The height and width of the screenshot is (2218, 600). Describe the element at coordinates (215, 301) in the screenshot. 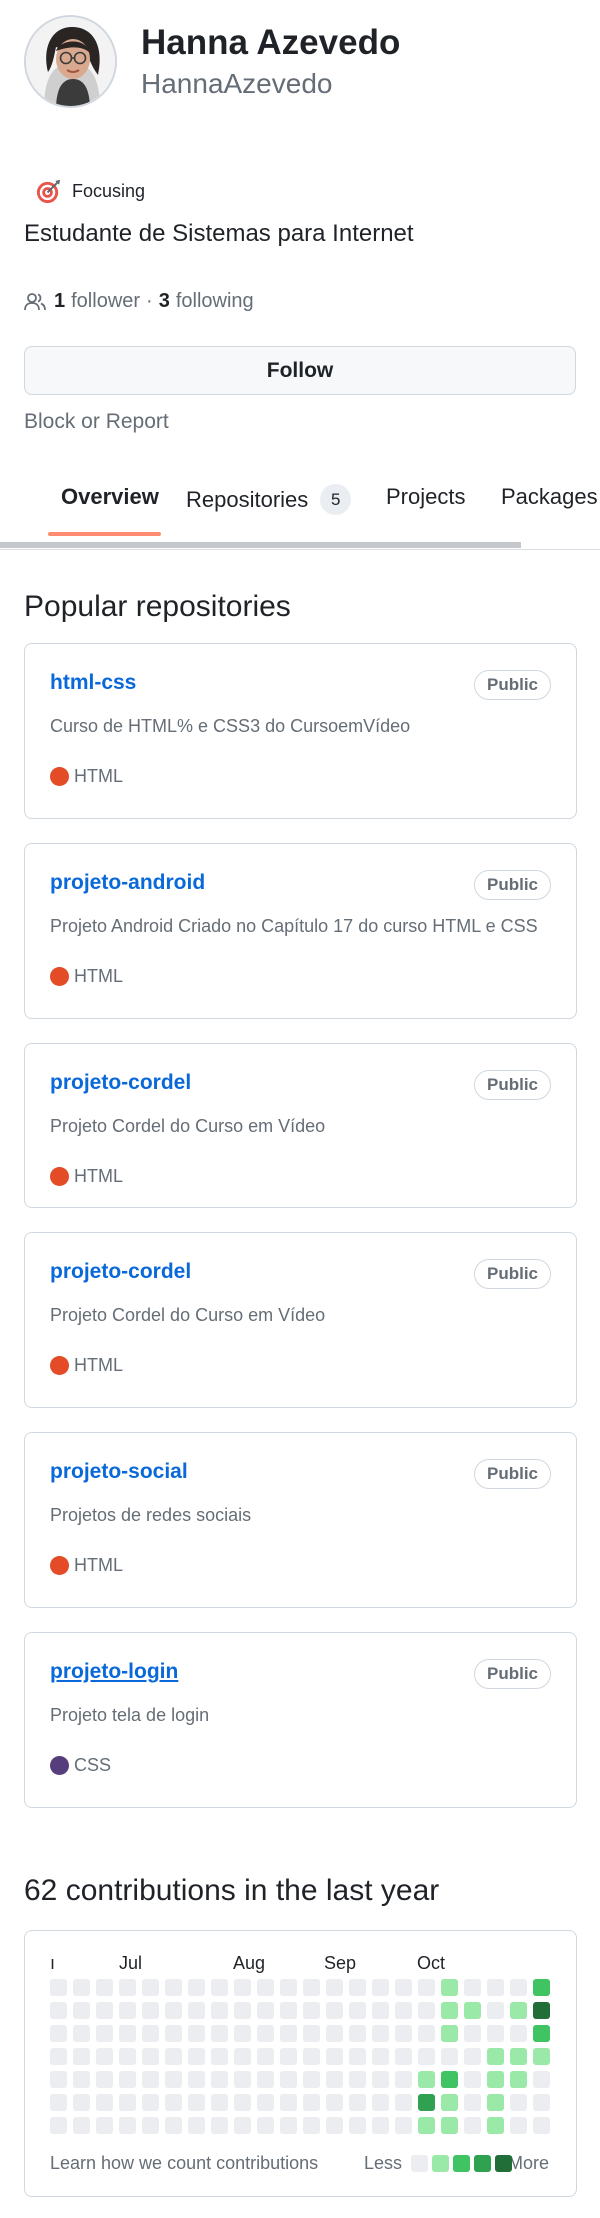

I see `following-label: following` at that location.